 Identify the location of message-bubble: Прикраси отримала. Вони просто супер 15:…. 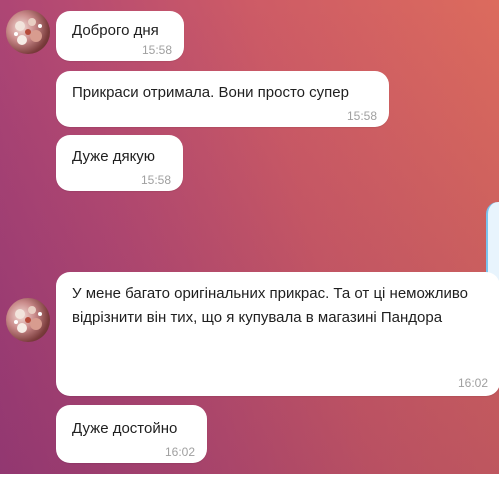
(222, 99).